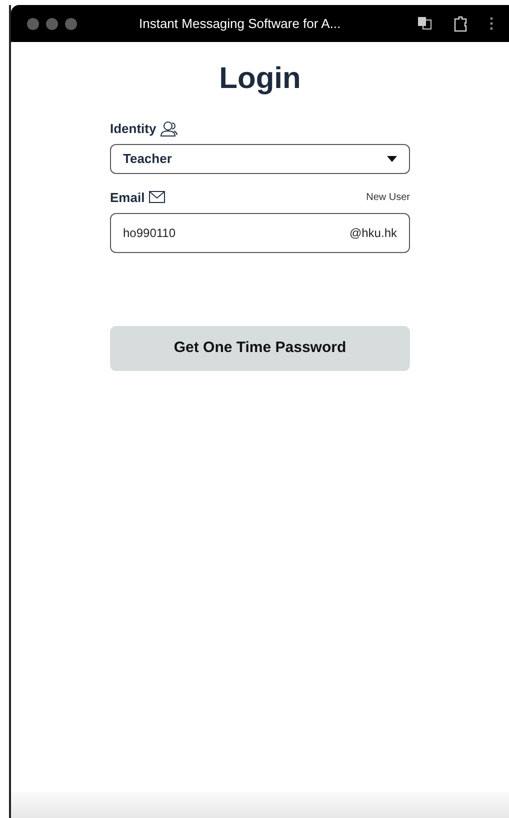 This screenshot has width=509, height=818. I want to click on user-icon, so click(169, 128).